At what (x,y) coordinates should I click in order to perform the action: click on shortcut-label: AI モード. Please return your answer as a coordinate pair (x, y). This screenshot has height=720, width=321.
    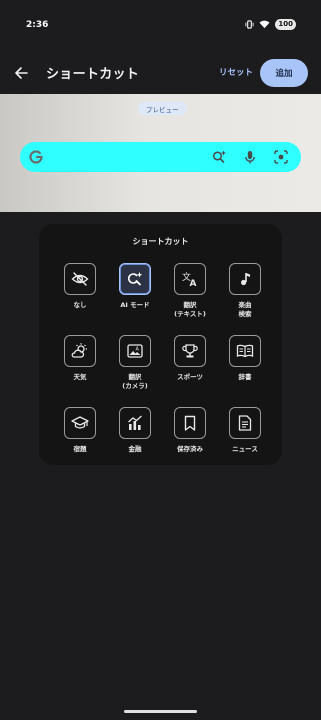
    Looking at the image, I should click on (135, 305).